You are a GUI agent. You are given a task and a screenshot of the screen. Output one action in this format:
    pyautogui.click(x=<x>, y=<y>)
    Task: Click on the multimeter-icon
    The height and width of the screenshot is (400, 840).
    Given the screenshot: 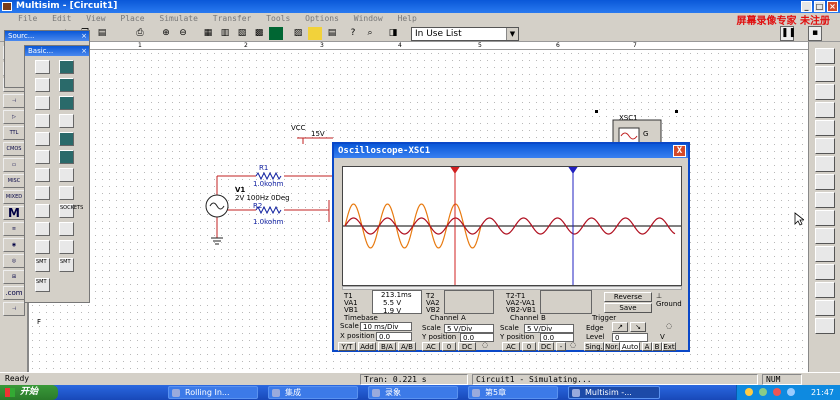 What is the action you would take?
    pyautogui.click(x=825, y=56)
    